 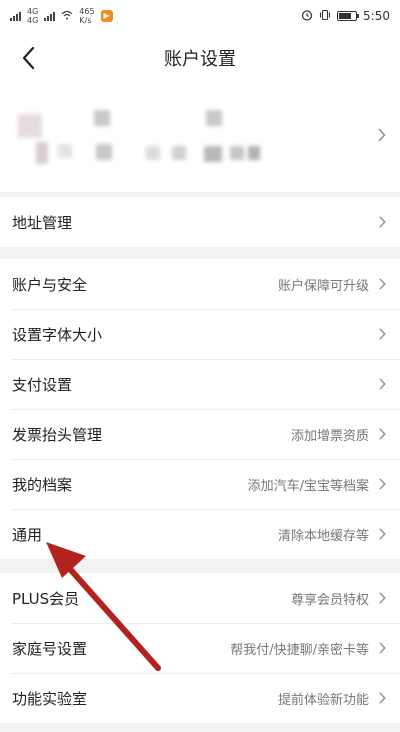 I want to click on row-value: 提前体验新功能, so click(x=323, y=700).